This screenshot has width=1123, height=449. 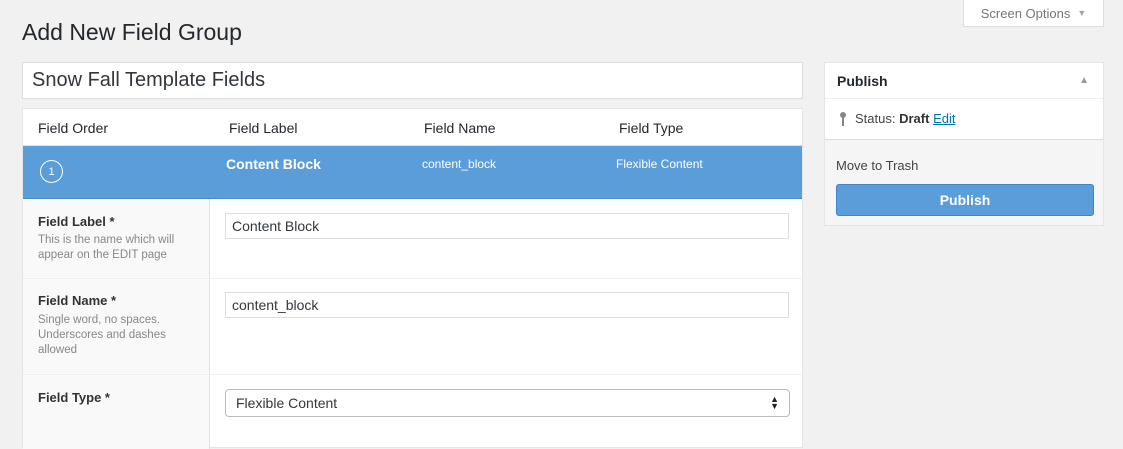 I want to click on field-name-input-value: content_block, so click(x=275, y=305).